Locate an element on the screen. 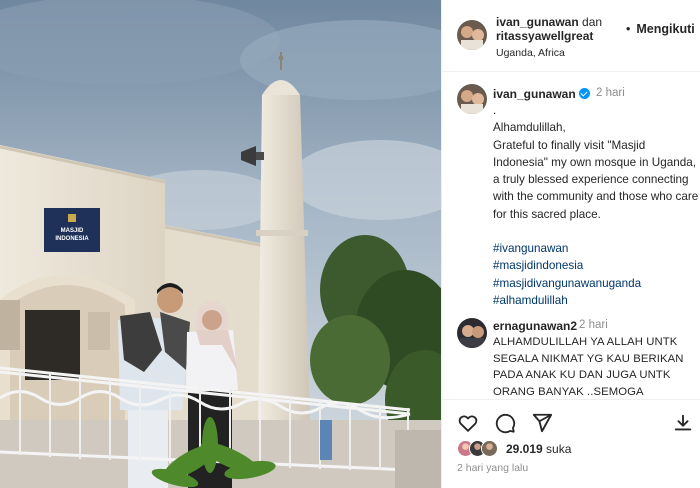  posted-timestamp: 2 hari yang lalu is located at coordinates (492, 468).